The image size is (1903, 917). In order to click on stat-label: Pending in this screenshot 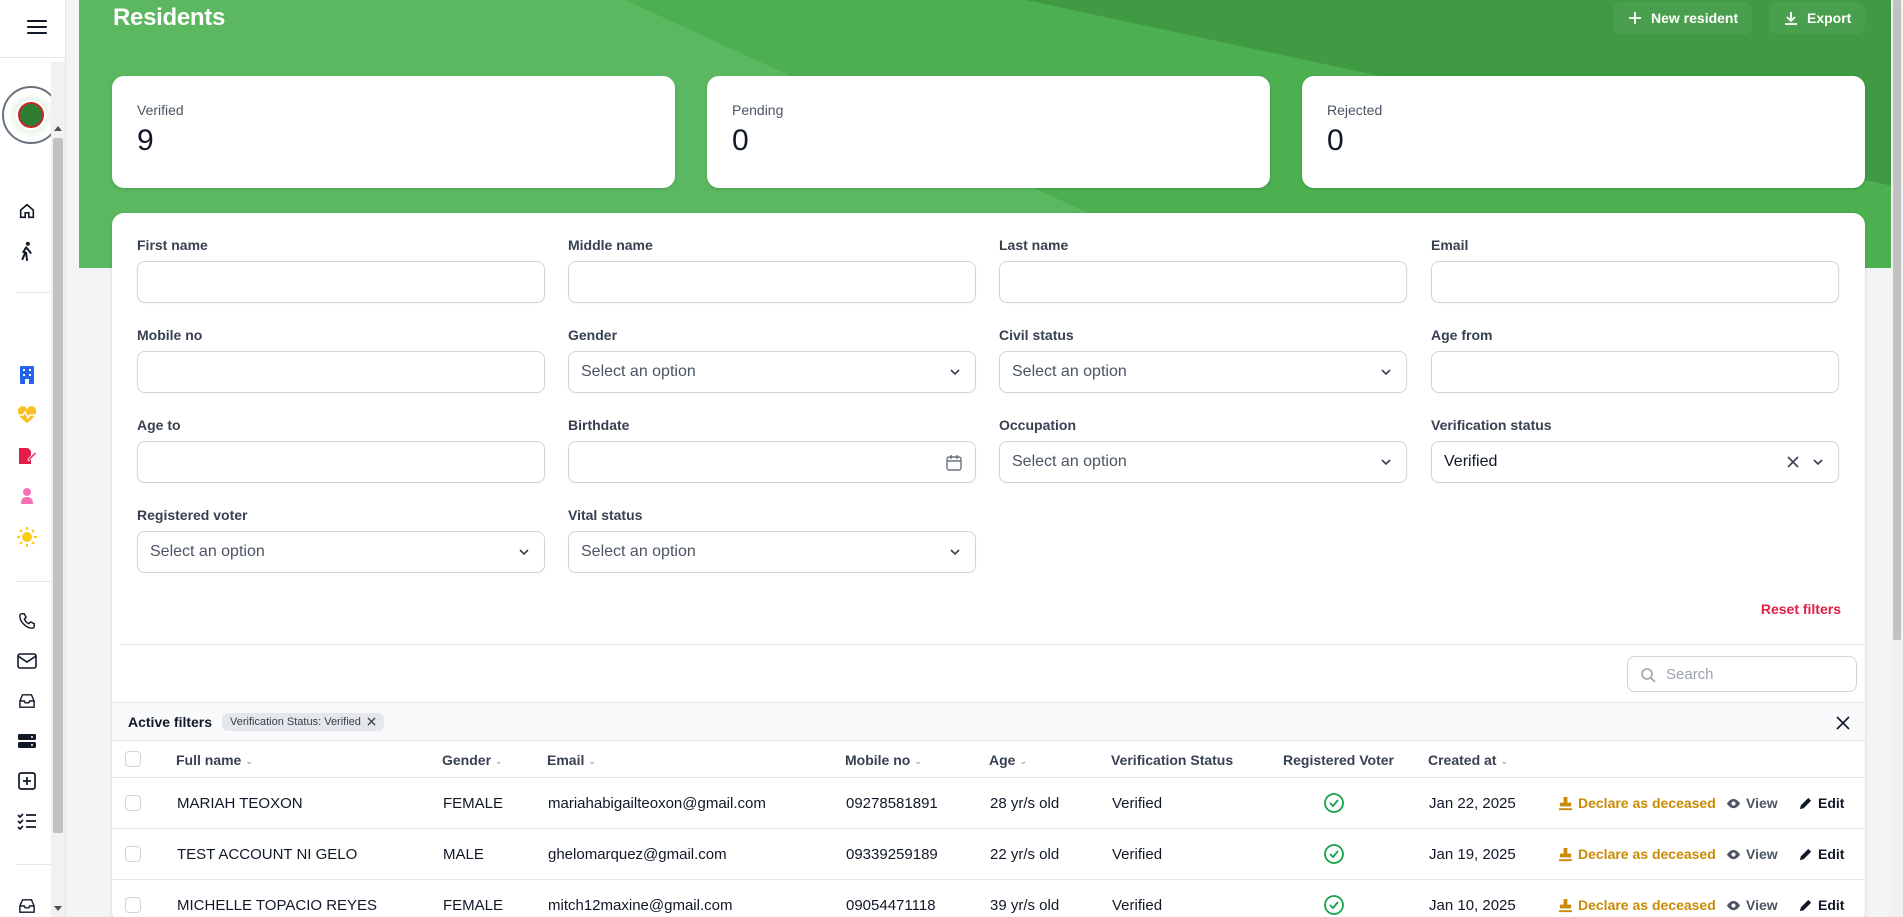, I will do `click(758, 110)`.